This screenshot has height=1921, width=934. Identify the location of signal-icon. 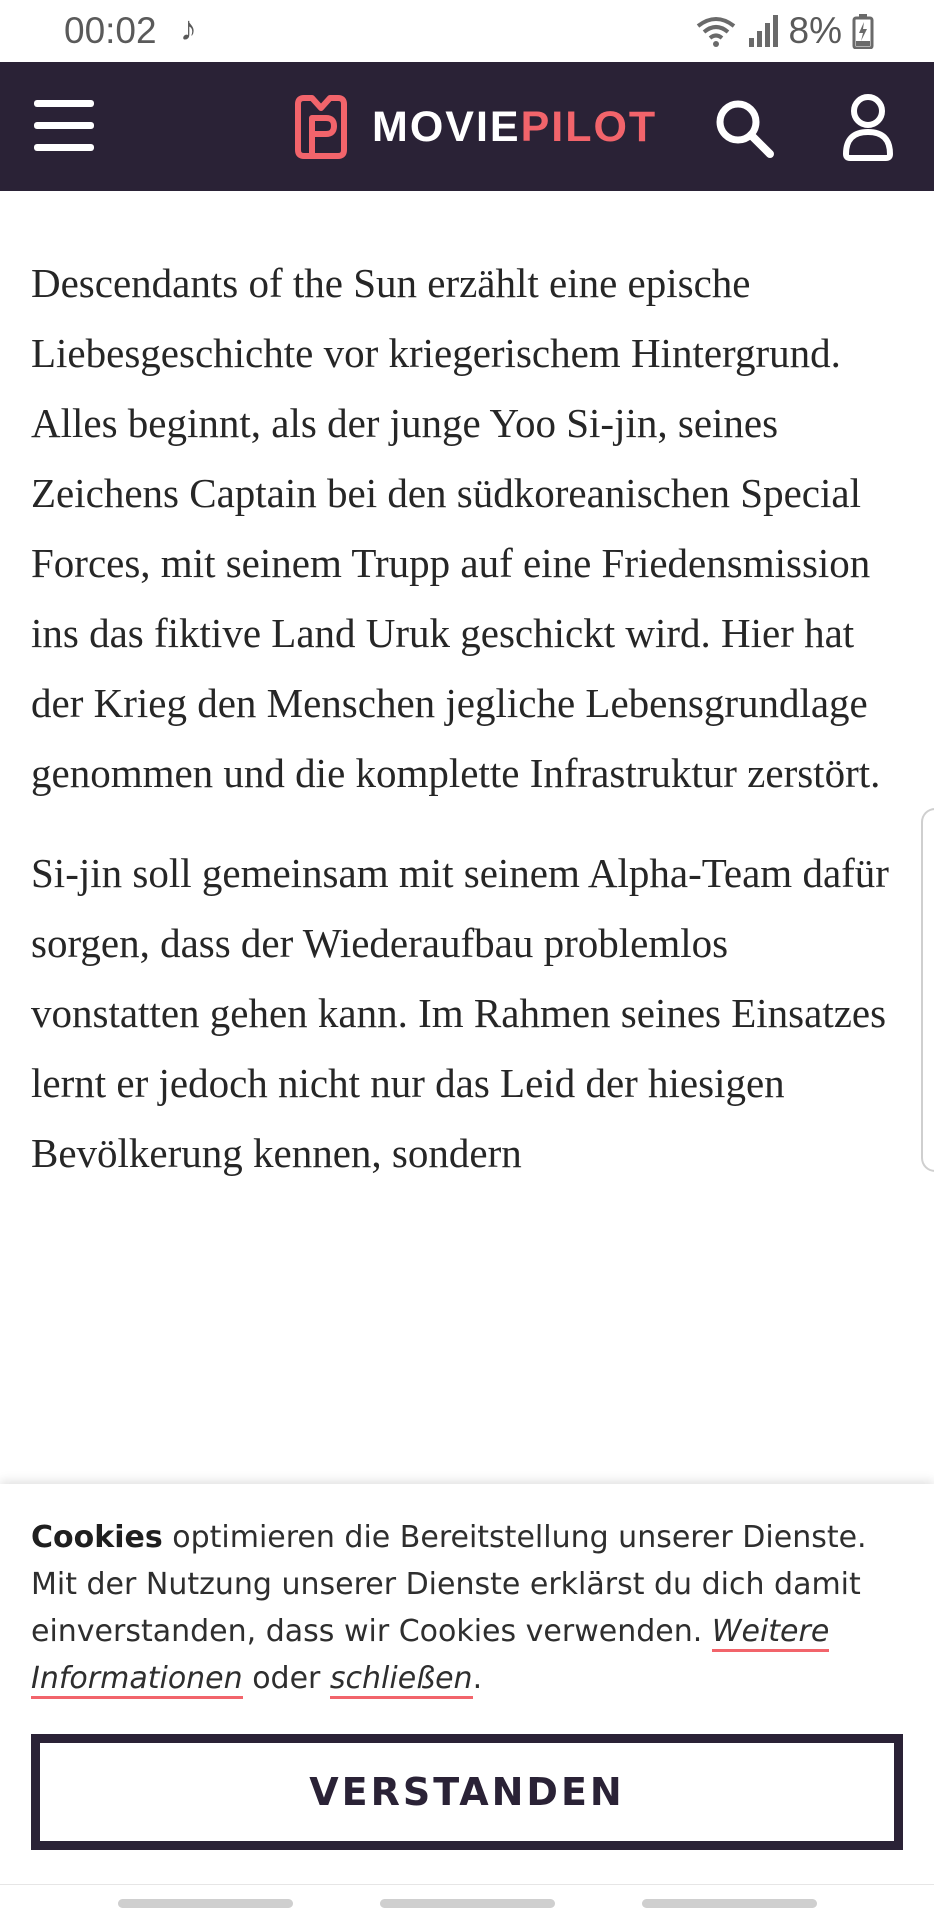
(763, 31).